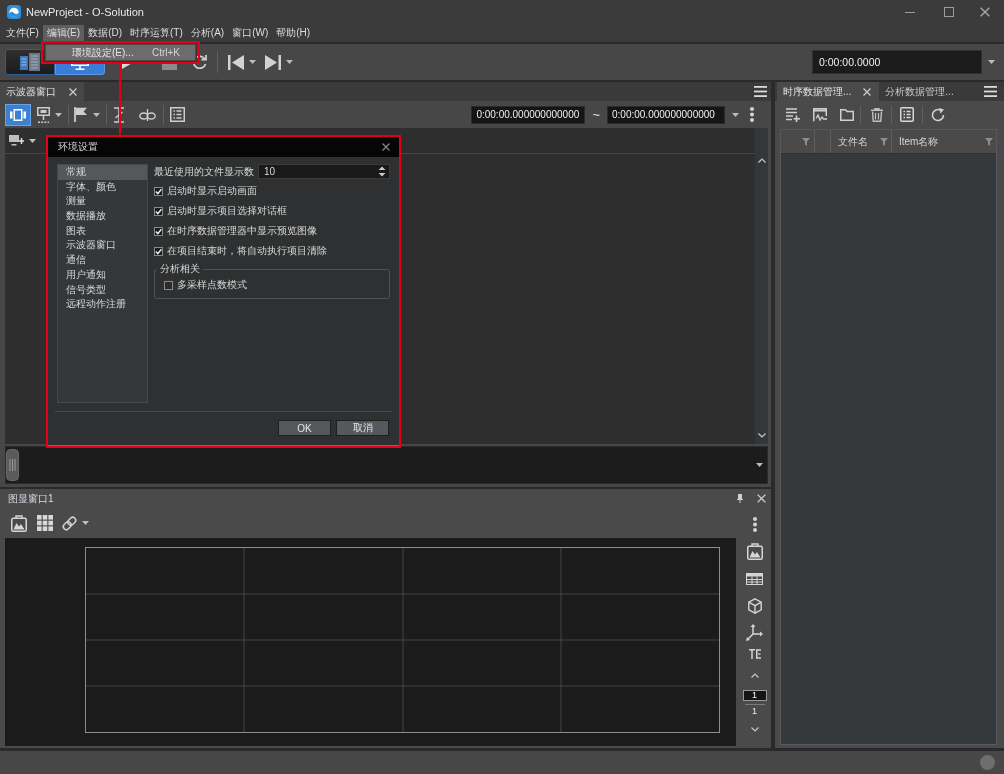 This screenshot has width=1004, height=774. I want to click on linked-loops-icon, so click(147, 114).